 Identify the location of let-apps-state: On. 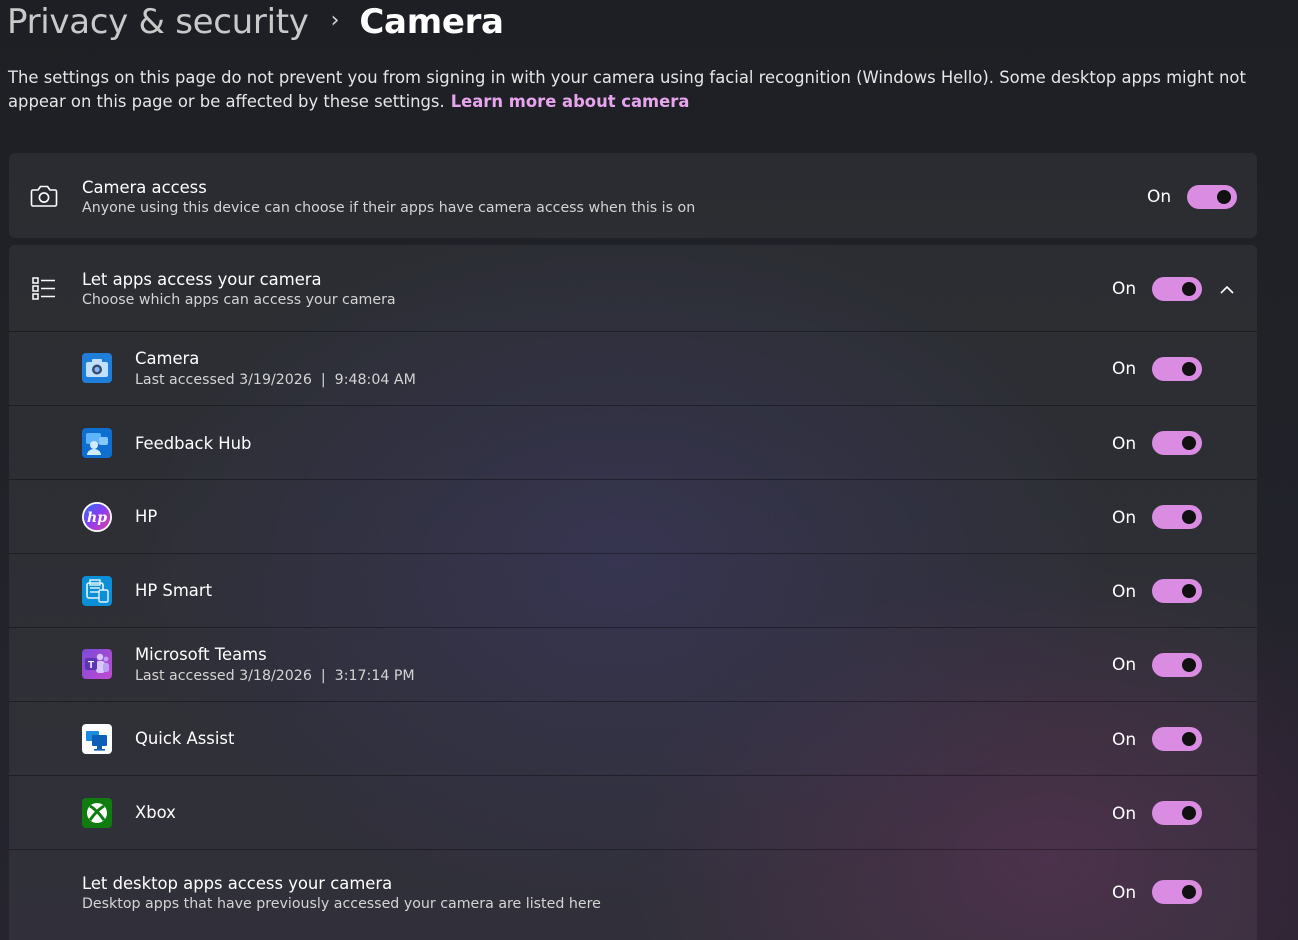
(1124, 289).